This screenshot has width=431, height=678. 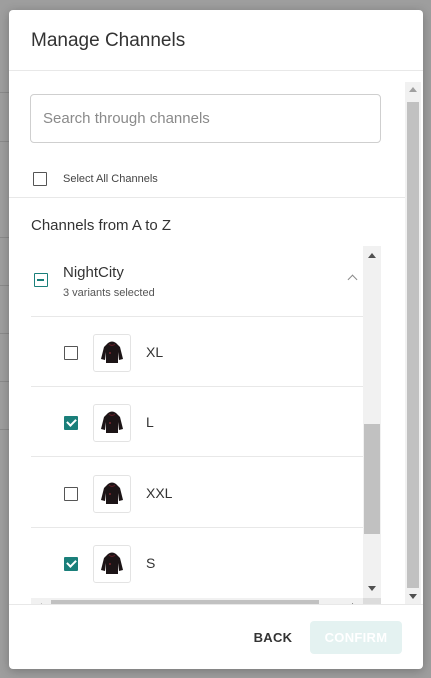 I want to click on back-button: BACK, so click(x=273, y=637).